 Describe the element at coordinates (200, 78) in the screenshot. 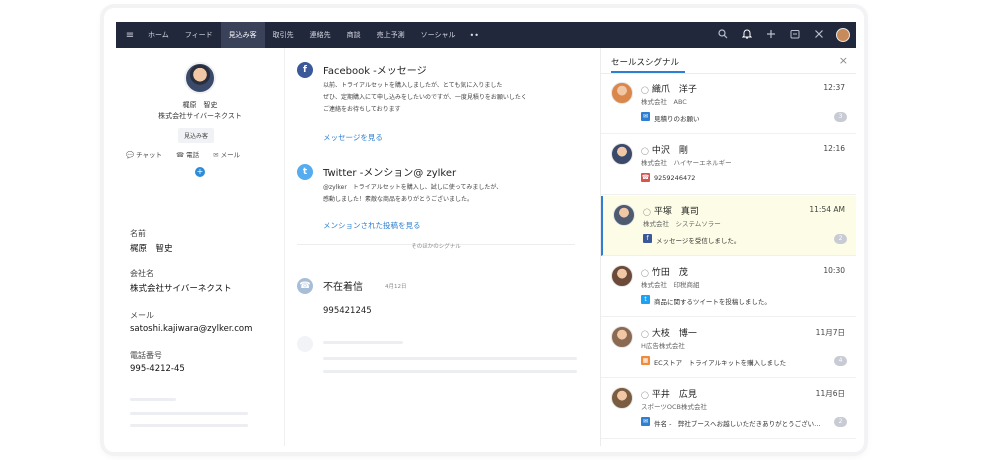

I see `lead-avatar` at that location.